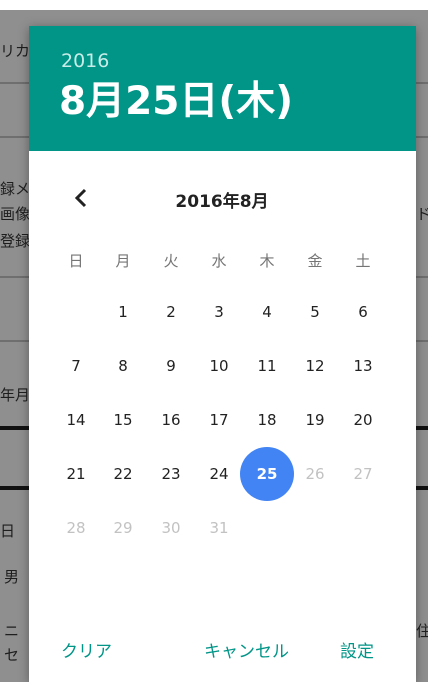 The width and height of the screenshot is (428, 682). Describe the element at coordinates (315, 474) in the screenshot. I see `calendar-day: 26` at that location.